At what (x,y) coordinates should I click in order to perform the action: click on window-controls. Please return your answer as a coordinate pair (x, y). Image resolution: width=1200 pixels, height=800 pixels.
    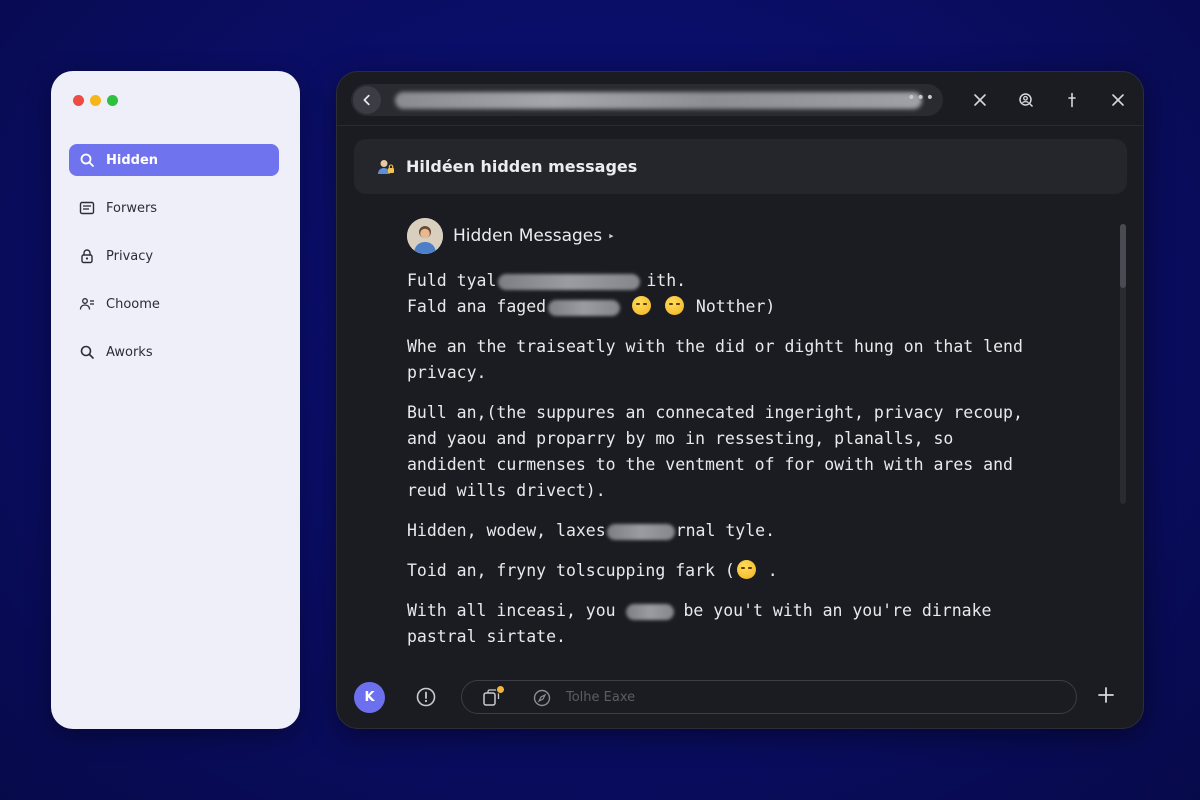
    Looking at the image, I should click on (95, 100).